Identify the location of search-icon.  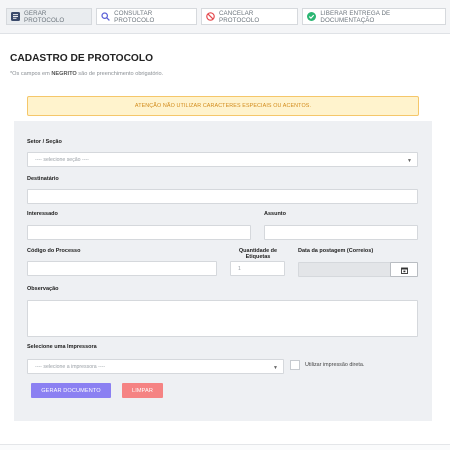
(105, 16).